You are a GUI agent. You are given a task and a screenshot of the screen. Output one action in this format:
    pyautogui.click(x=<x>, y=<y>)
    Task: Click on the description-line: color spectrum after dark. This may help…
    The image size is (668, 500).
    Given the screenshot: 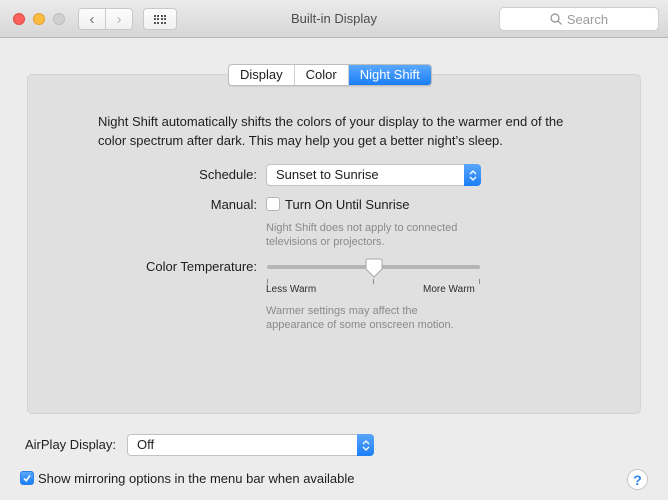 What is the action you would take?
    pyautogui.click(x=300, y=140)
    